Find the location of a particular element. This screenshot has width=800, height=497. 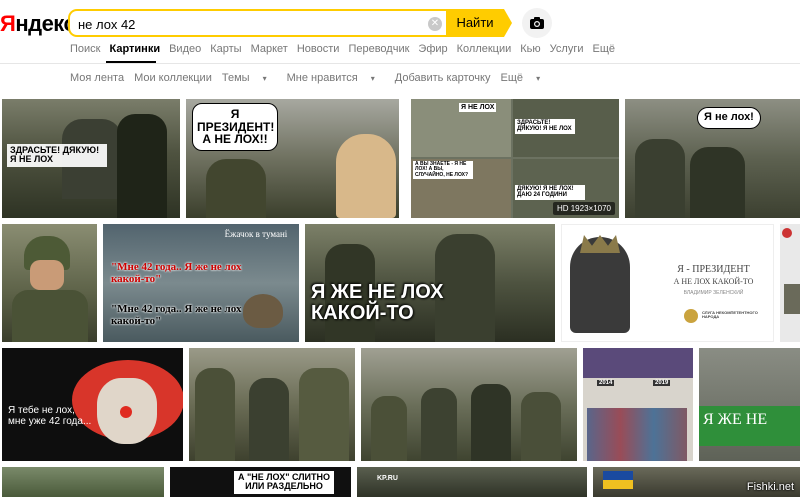

nav-maps: Карты is located at coordinates (225, 51).